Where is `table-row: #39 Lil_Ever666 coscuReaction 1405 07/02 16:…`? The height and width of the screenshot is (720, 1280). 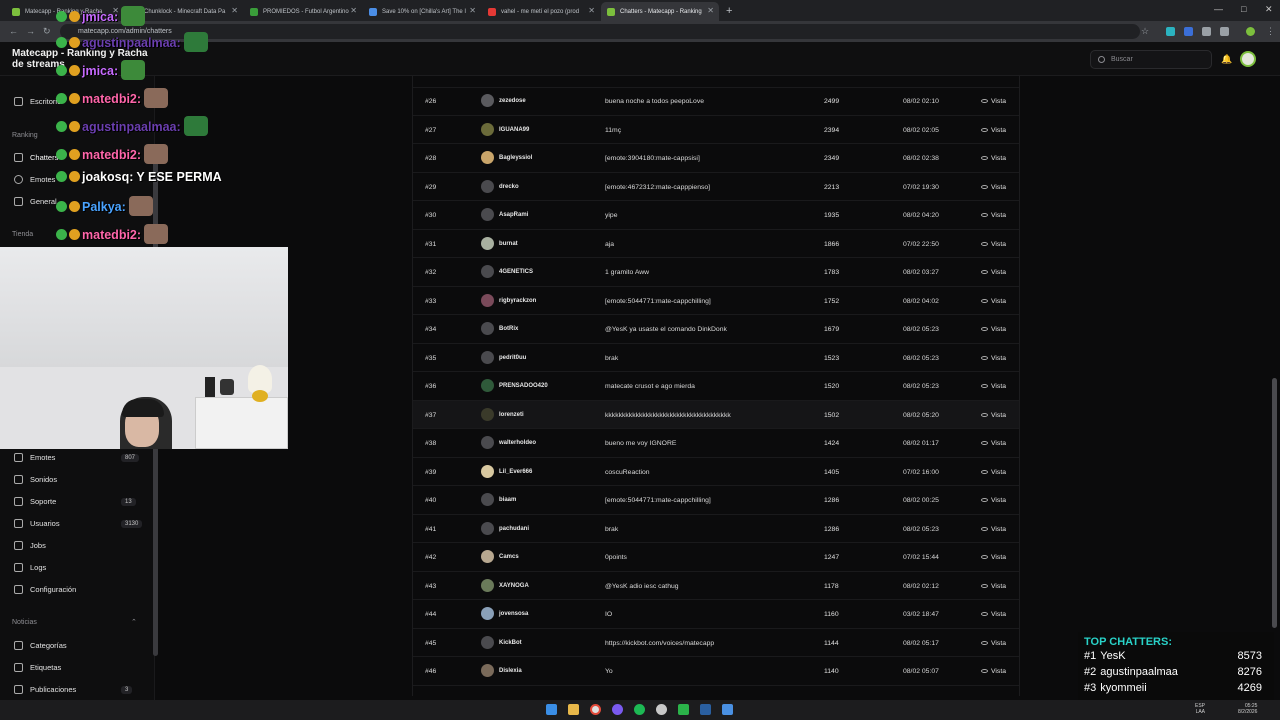 table-row: #39 Lil_Ever666 coscuReaction 1405 07/02 16:… is located at coordinates (716, 472).